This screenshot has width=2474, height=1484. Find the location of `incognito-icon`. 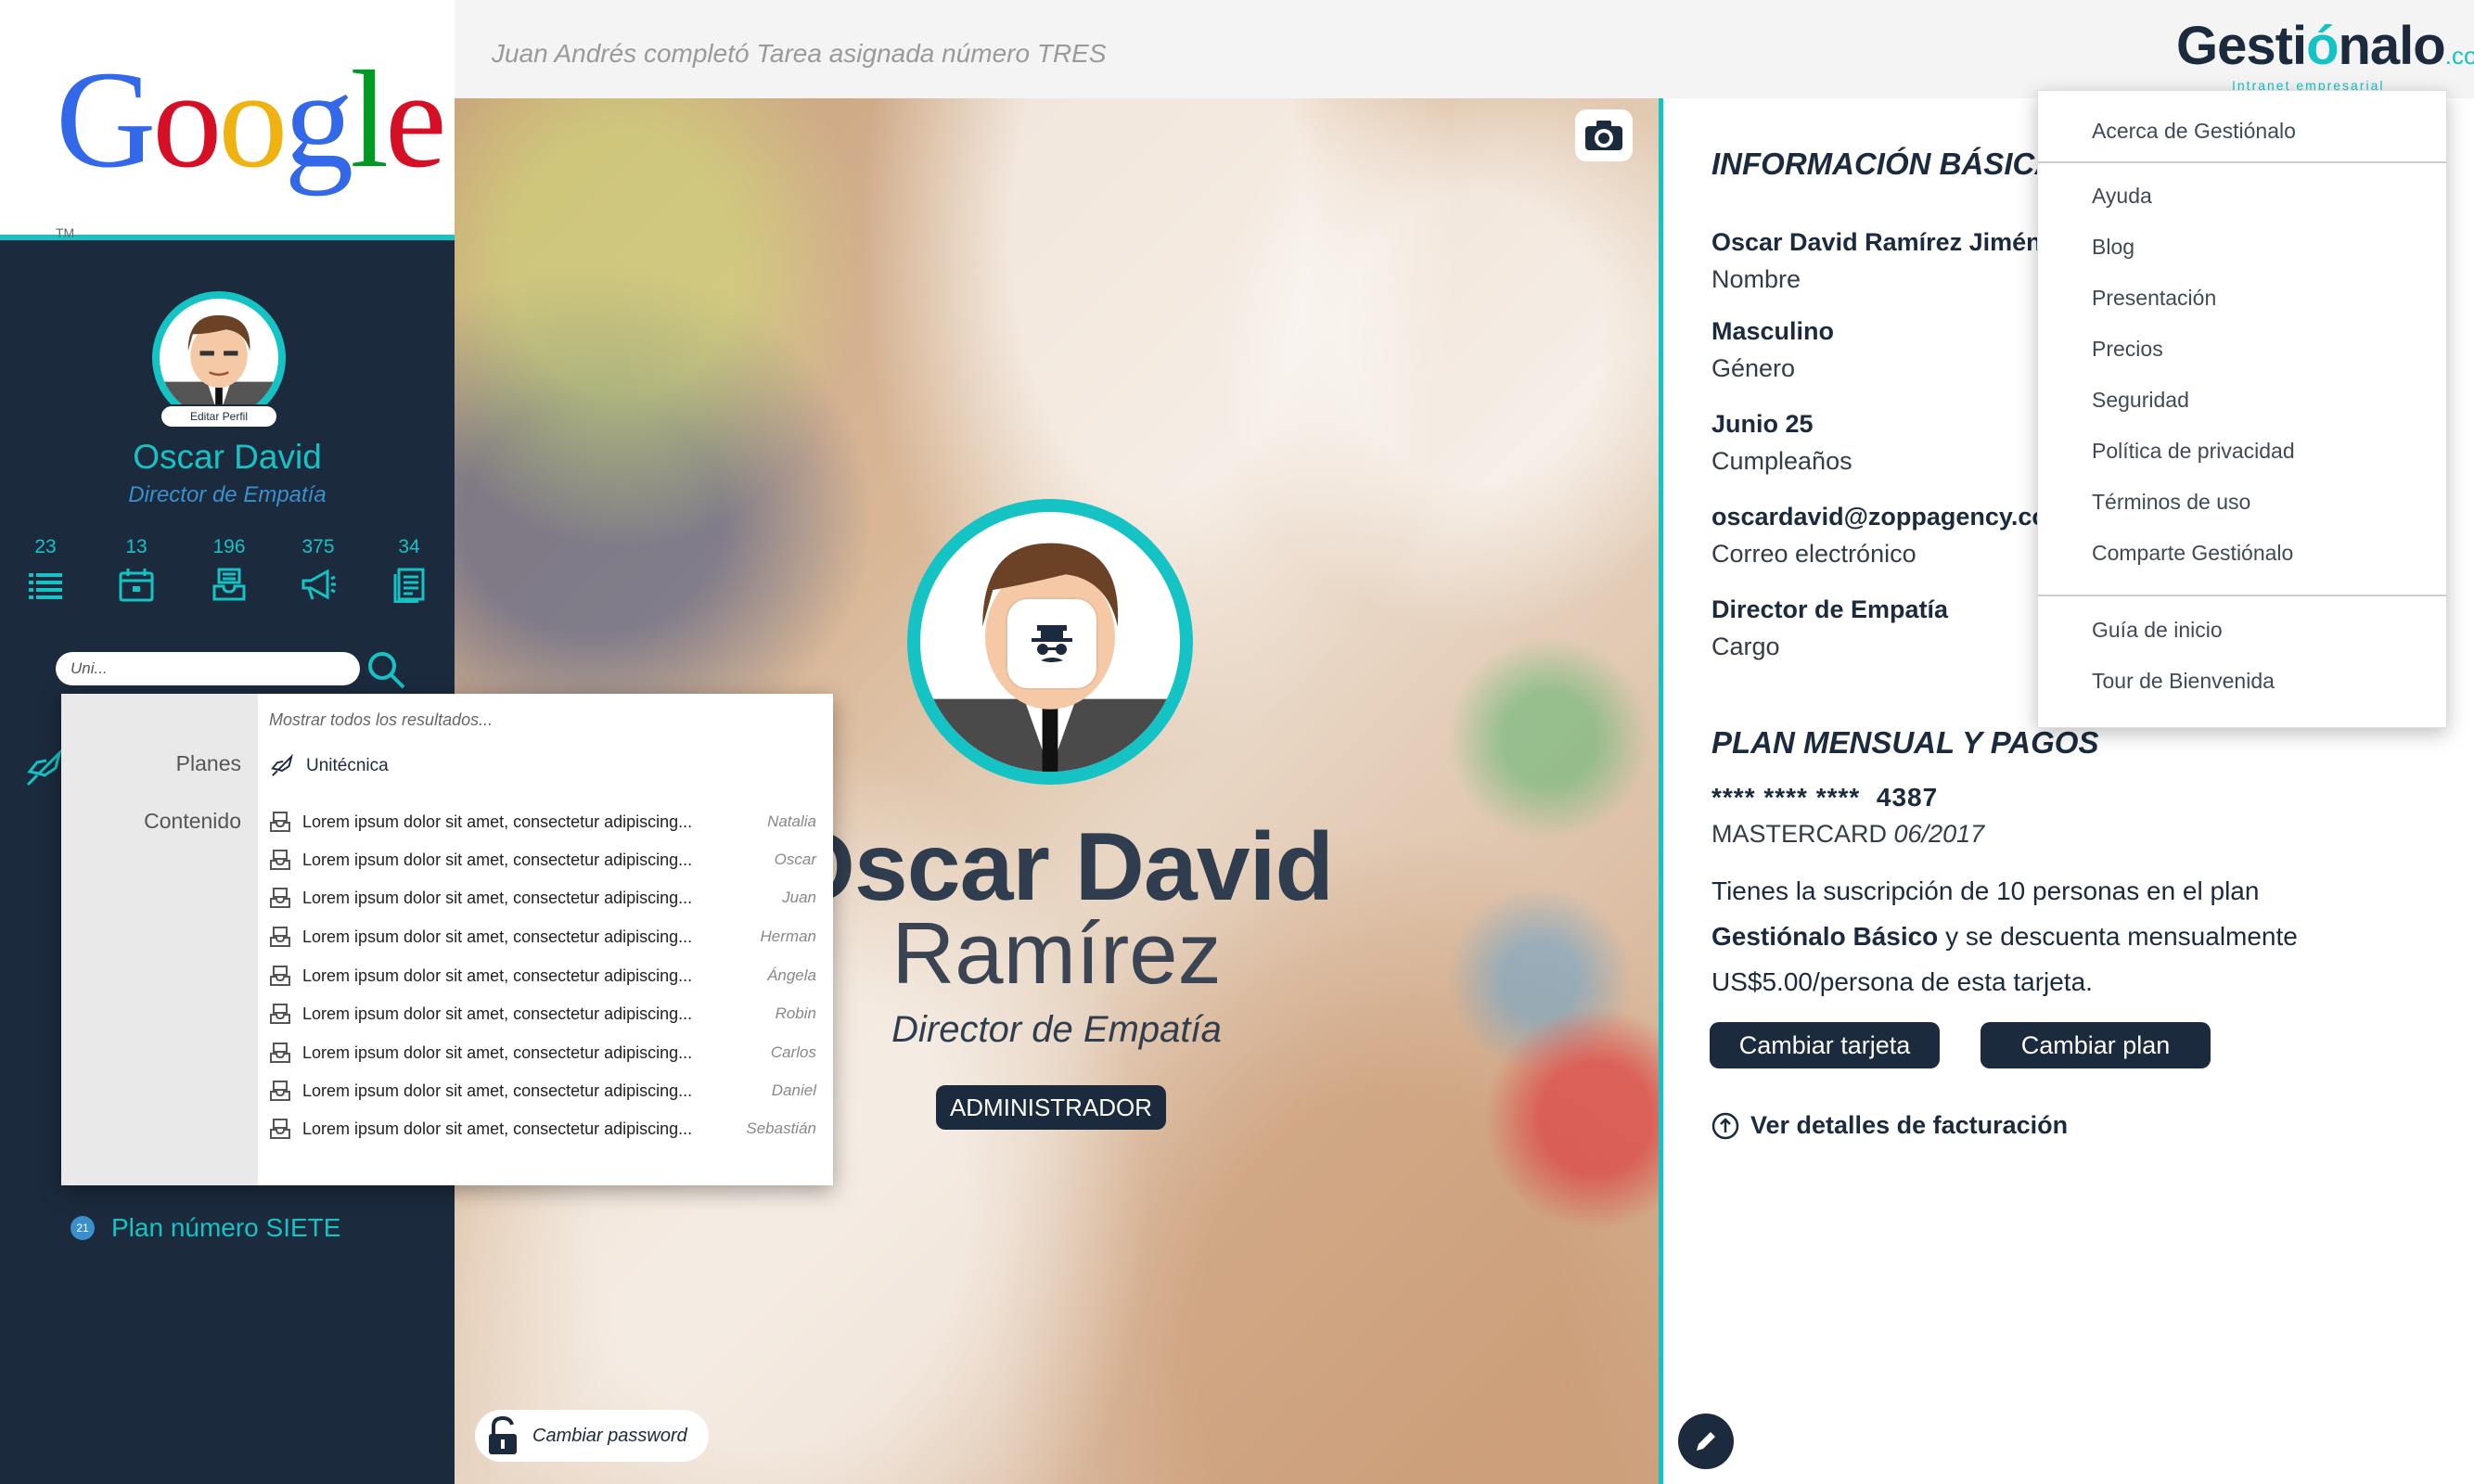

incognito-icon is located at coordinates (1052, 643).